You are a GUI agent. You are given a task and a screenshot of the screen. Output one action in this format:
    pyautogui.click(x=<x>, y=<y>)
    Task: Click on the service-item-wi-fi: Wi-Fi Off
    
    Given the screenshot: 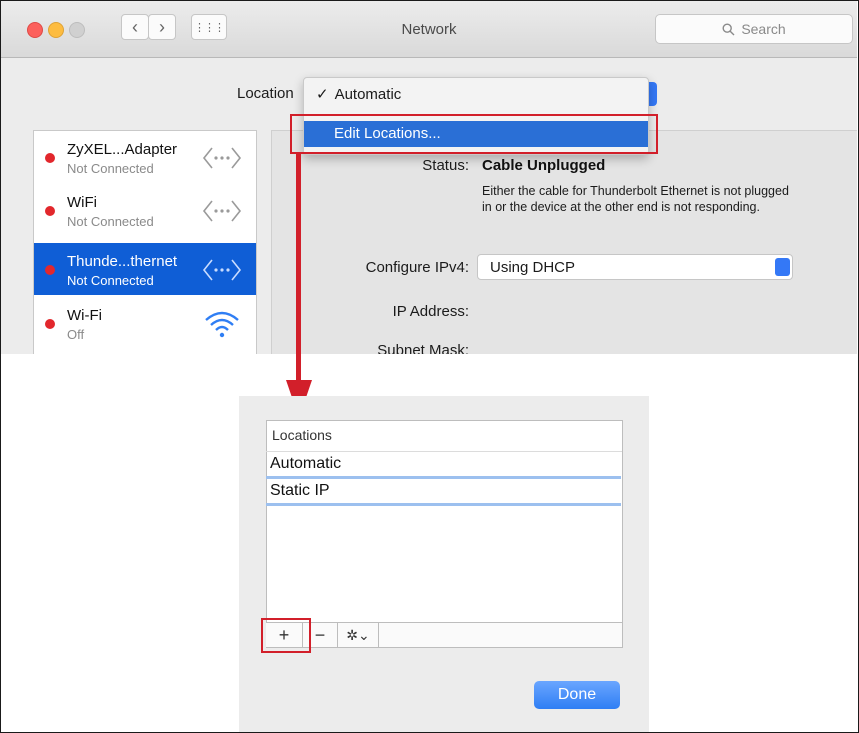 What is the action you would take?
    pyautogui.click(x=145, y=323)
    